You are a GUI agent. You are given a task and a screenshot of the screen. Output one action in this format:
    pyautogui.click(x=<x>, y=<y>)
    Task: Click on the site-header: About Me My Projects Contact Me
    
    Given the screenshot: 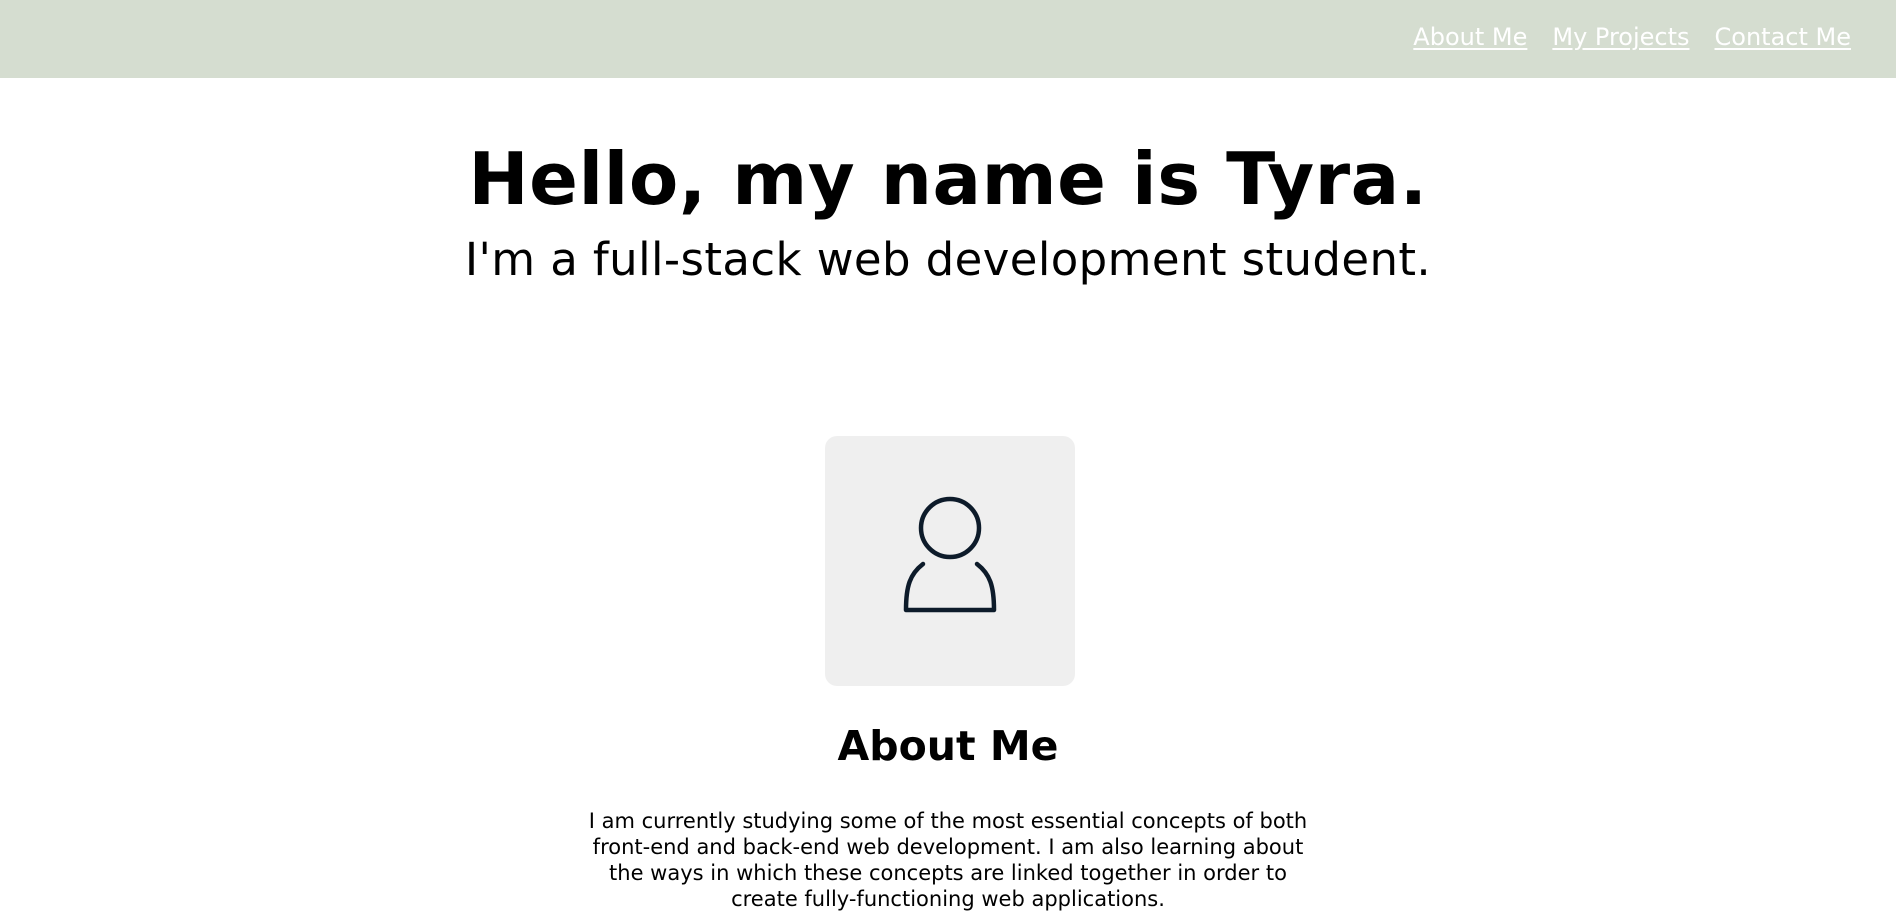 What is the action you would take?
    pyautogui.click(x=948, y=39)
    